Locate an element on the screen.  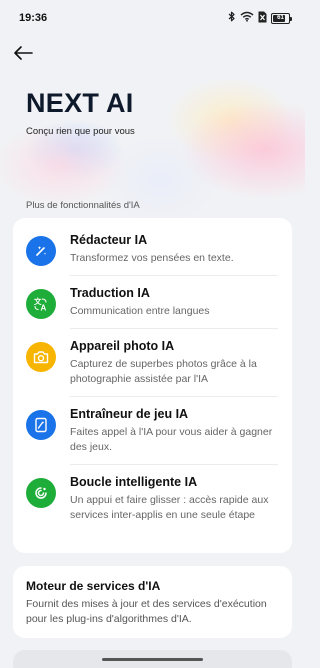
no-sim-icon is located at coordinates (262, 18).